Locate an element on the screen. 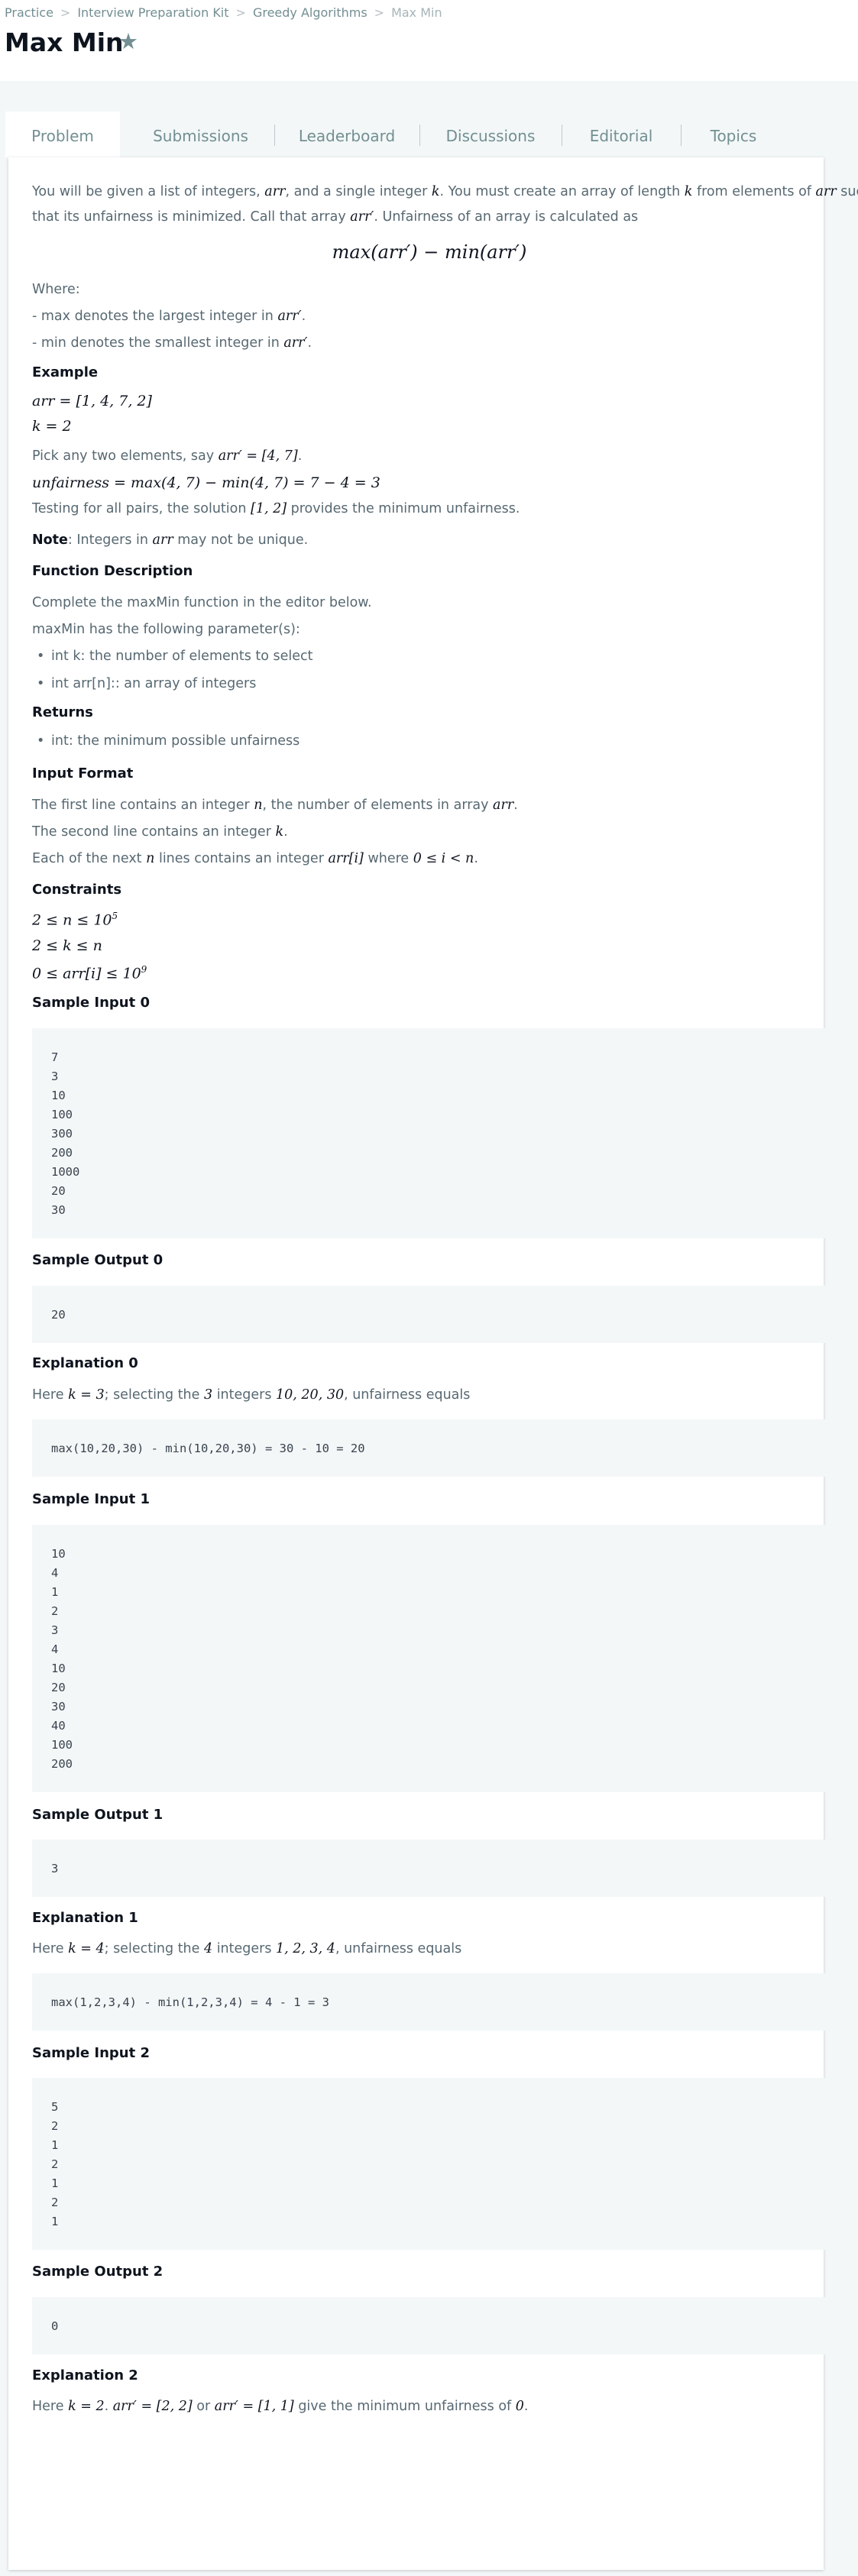  bookmark-star-icon: ★ is located at coordinates (128, 42).